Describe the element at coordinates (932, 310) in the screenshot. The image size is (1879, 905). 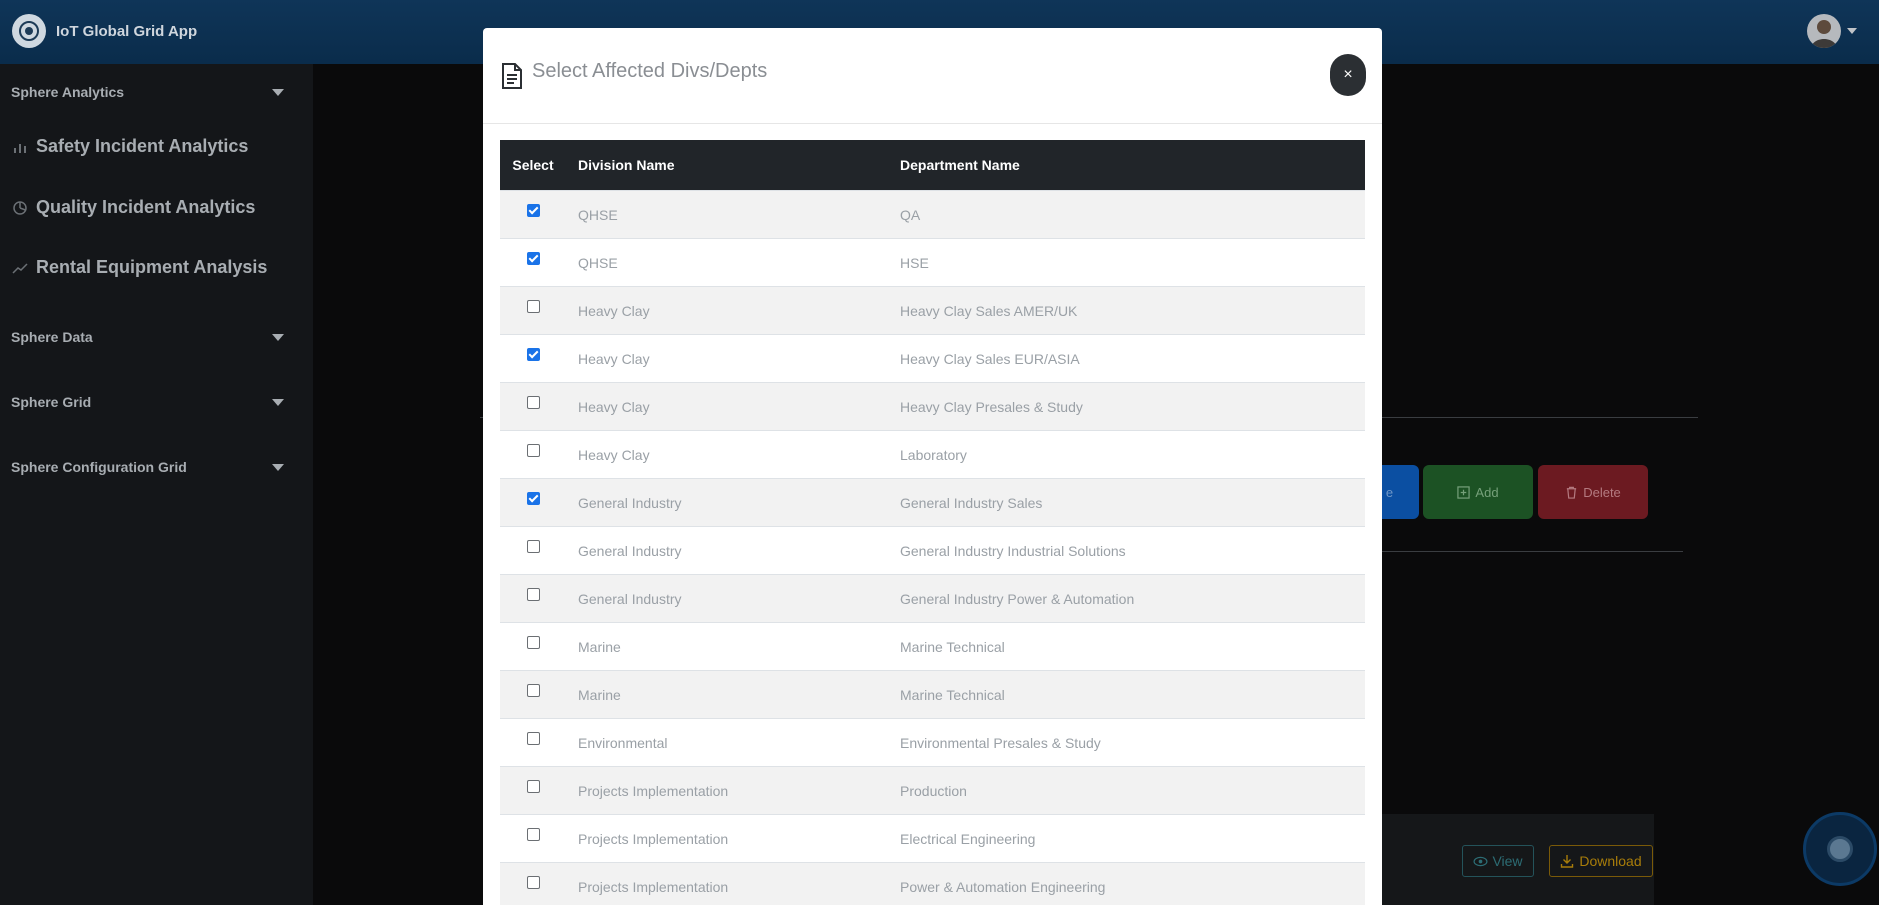
I see `table-row: Heavy Clay Heavy Clay Sales AMER/UK` at that location.